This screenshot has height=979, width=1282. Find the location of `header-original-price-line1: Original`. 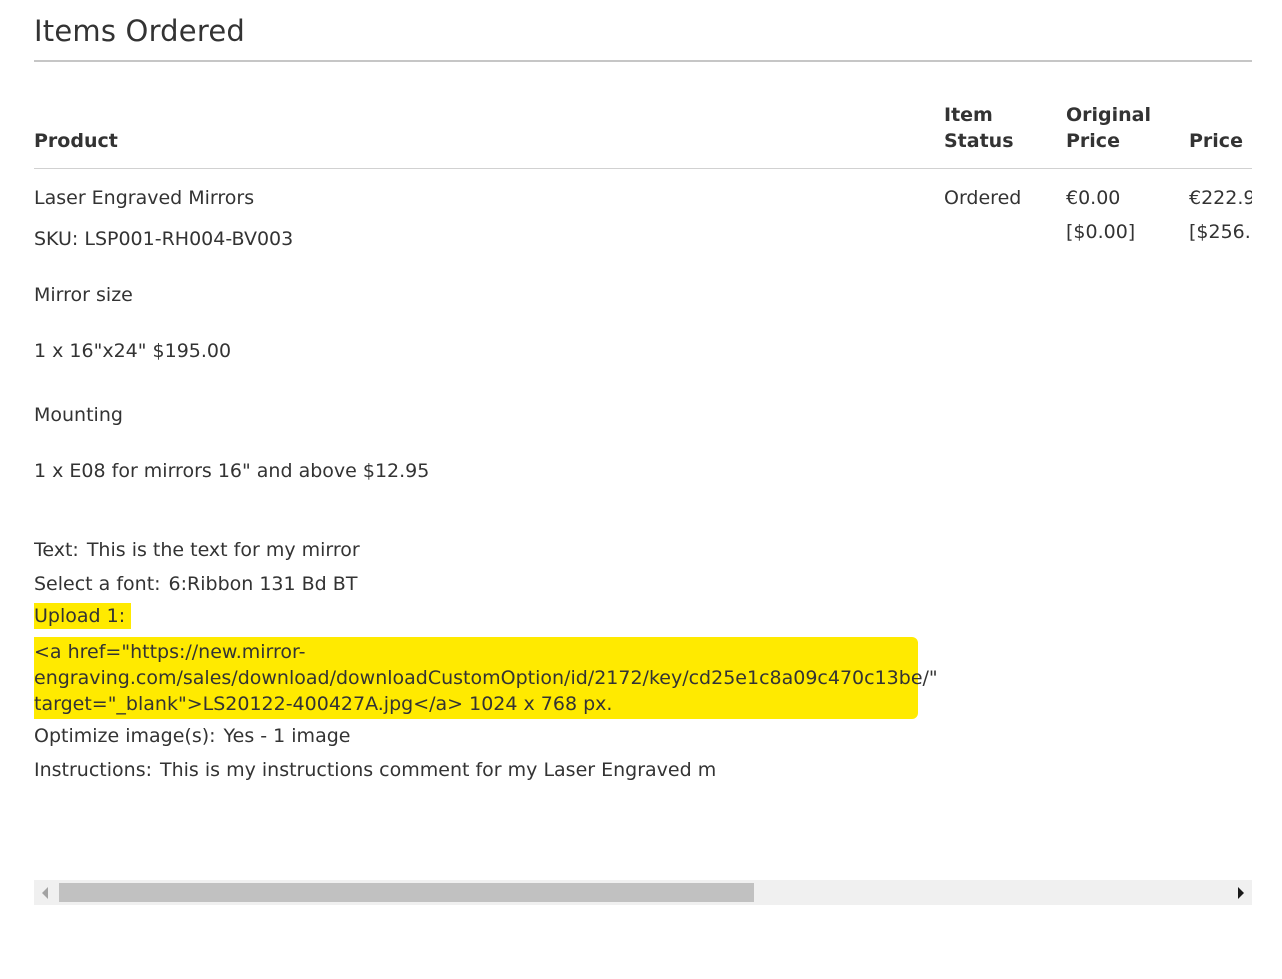

header-original-price-line1: Original is located at coordinates (1109, 115).